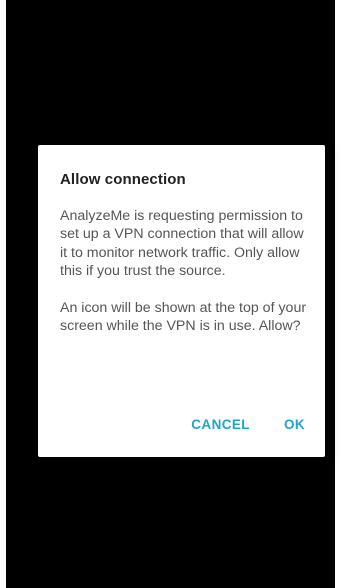 This screenshot has width=341, height=588. I want to click on dialog-title: Allow connection, so click(123, 179).